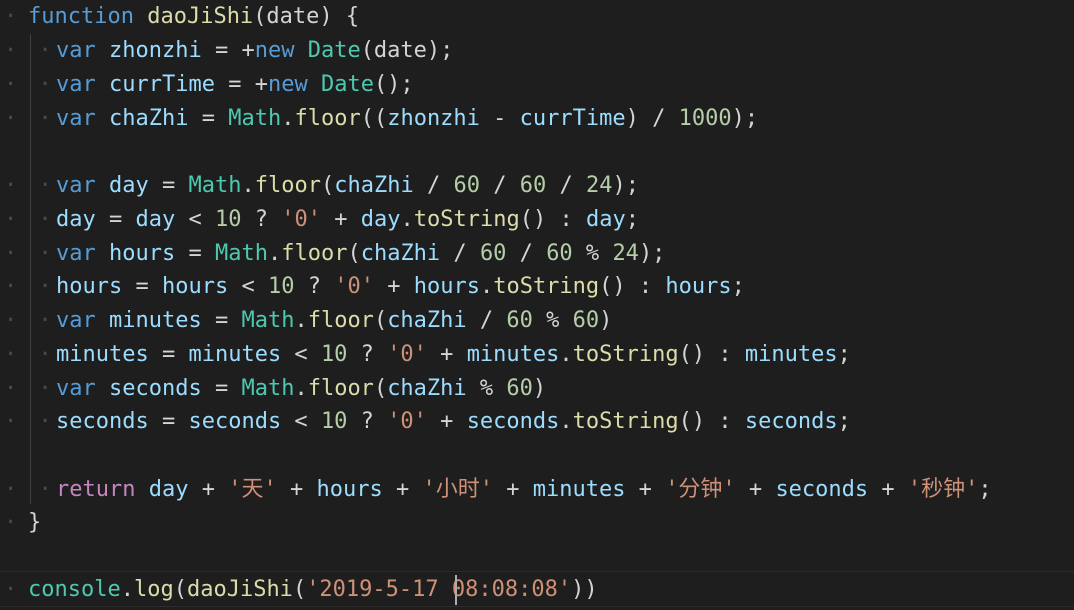 The width and height of the screenshot is (1074, 610). Describe the element at coordinates (433, 118) in the screenshot. I see `variable: zhonzhi` at that location.